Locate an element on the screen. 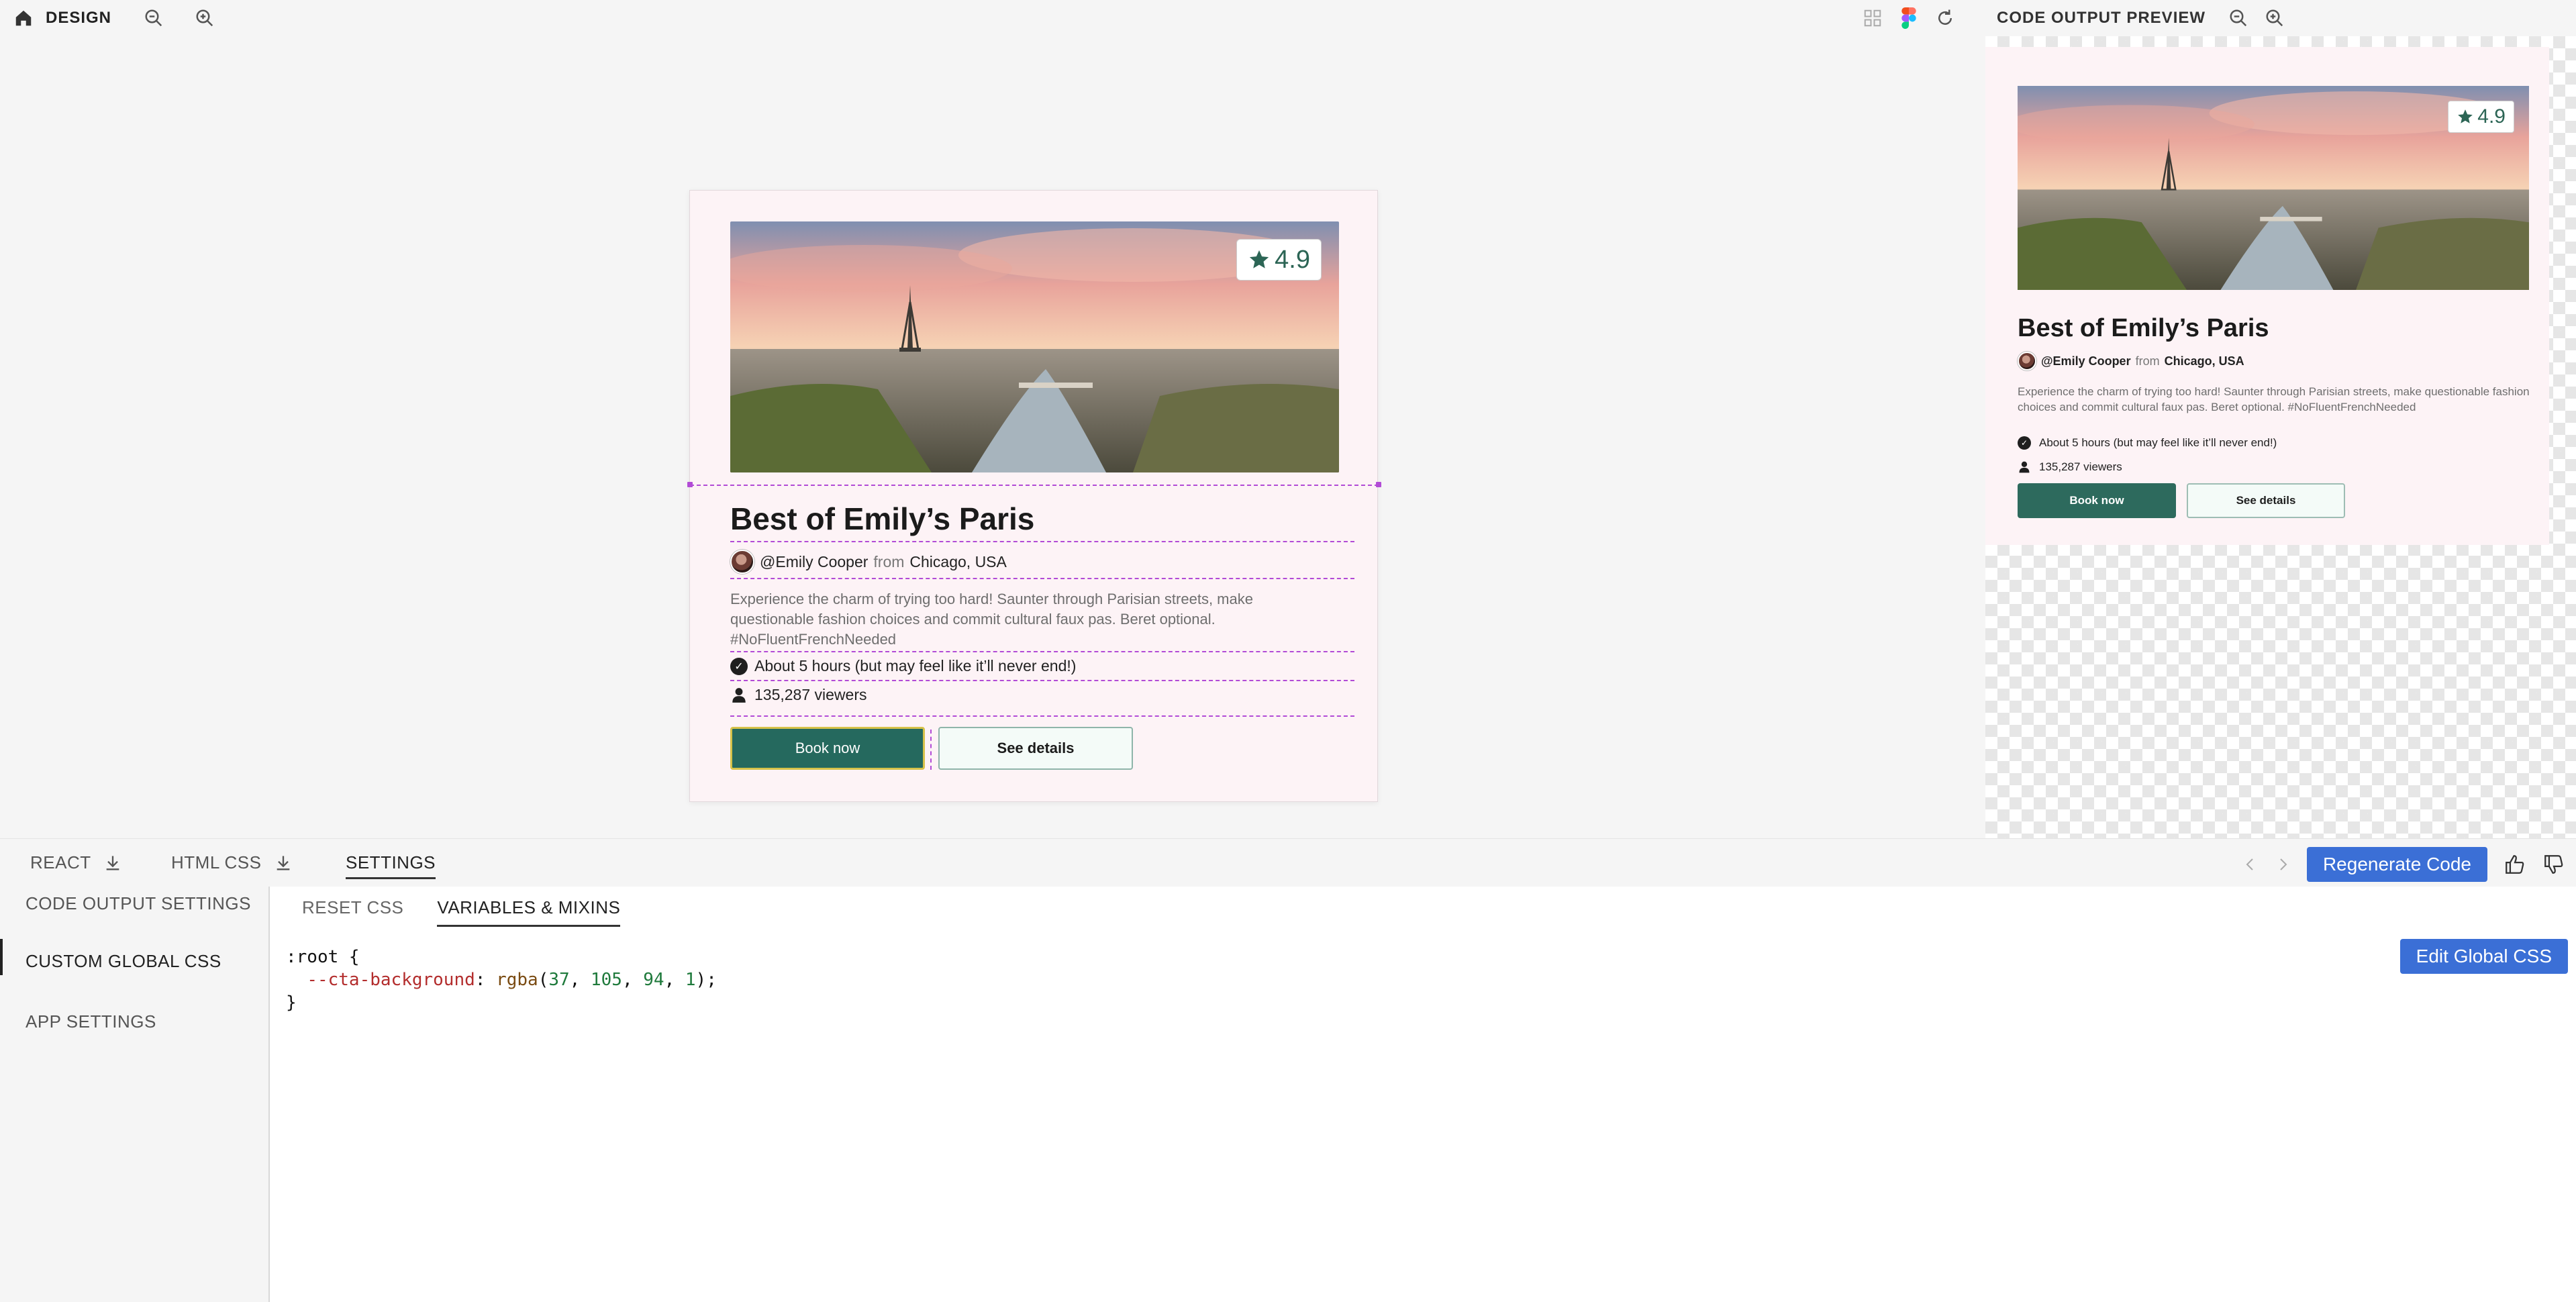  author-row: @Emily Cooper from Chicago, USA is located at coordinates (868, 562).